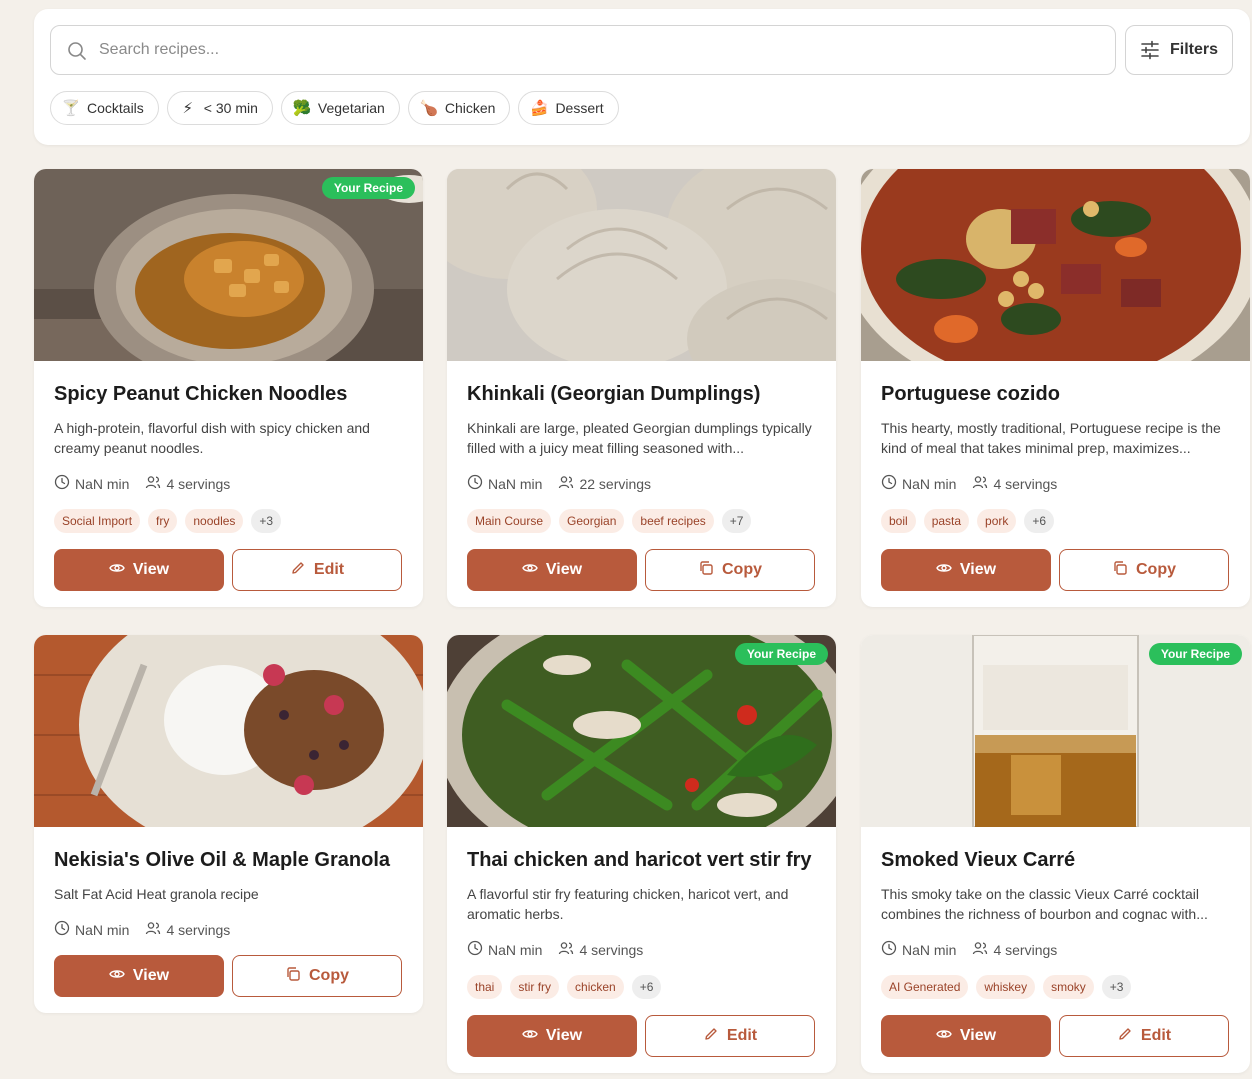 The width and height of the screenshot is (1252, 1079). What do you see at coordinates (509, 521) in the screenshot?
I see `recipe-tag: Main Course` at bounding box center [509, 521].